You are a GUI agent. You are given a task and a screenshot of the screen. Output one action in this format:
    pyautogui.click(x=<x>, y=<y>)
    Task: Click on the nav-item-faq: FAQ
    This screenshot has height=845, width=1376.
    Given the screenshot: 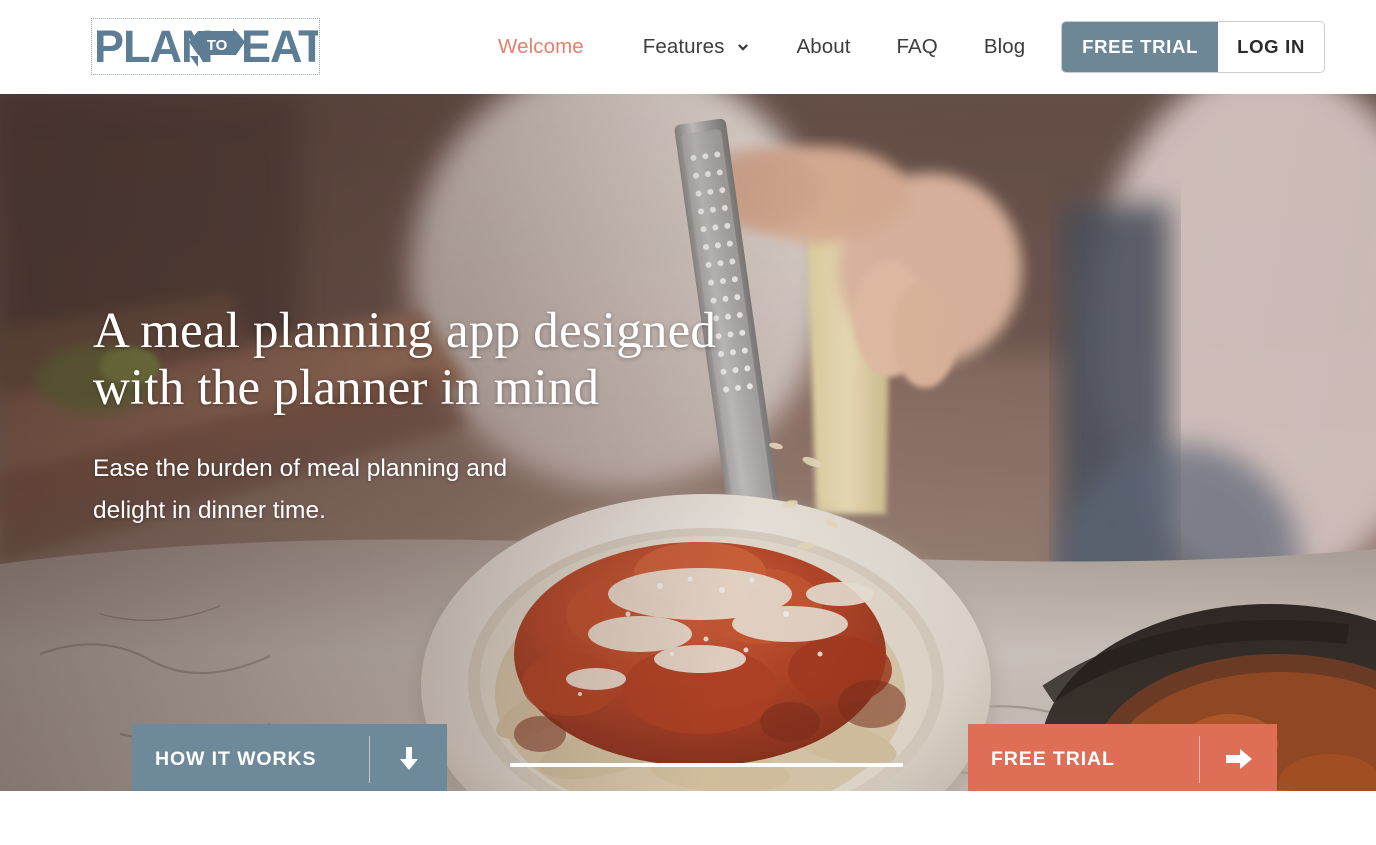 What is the action you would take?
    pyautogui.click(x=917, y=47)
    